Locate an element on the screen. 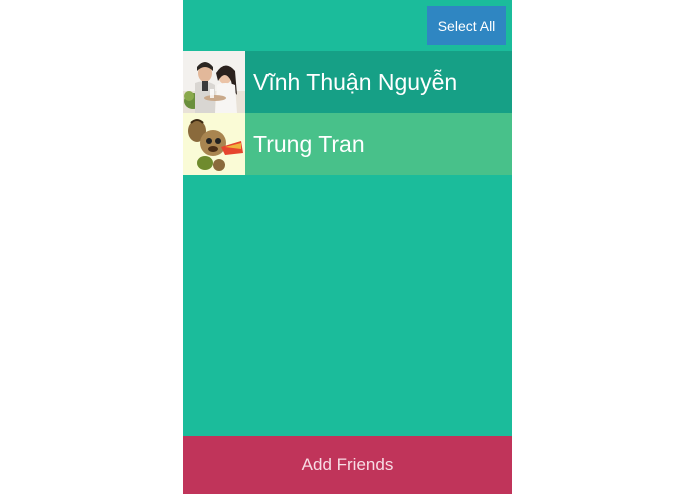  friend-list: Vĩnh Thuận Nguyễn Trung Tran is located at coordinates (347, 113).